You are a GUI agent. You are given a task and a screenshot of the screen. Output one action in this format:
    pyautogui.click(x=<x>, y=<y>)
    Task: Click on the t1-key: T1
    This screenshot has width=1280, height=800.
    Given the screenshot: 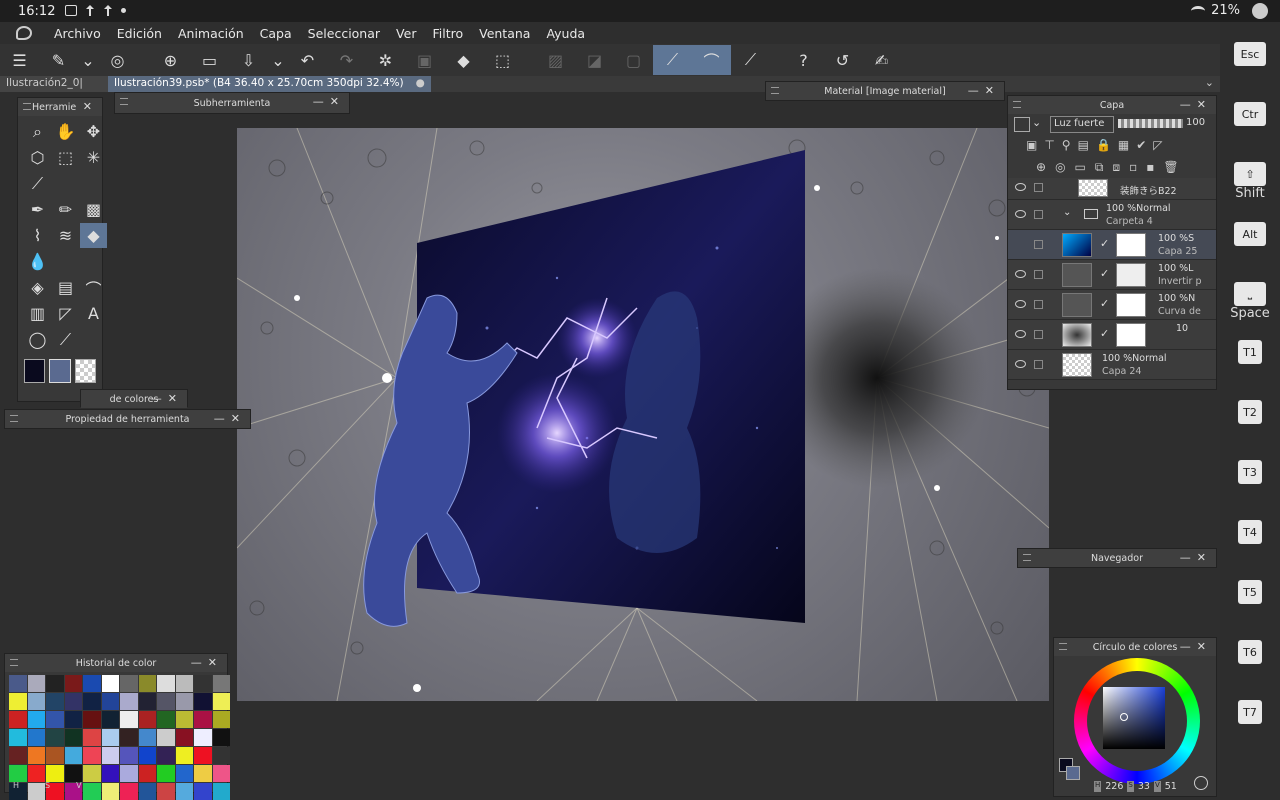 What is the action you would take?
    pyautogui.click(x=1250, y=352)
    